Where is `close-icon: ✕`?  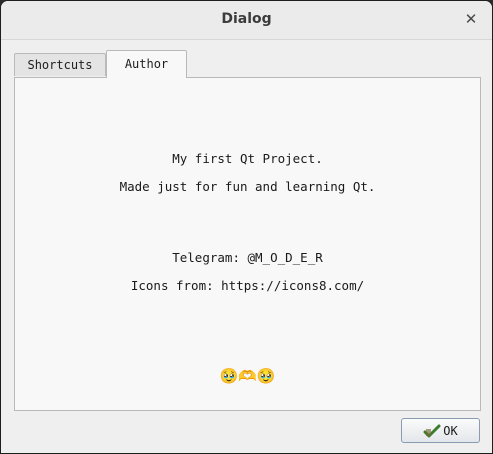
close-icon: ✕ is located at coordinates (471, 19).